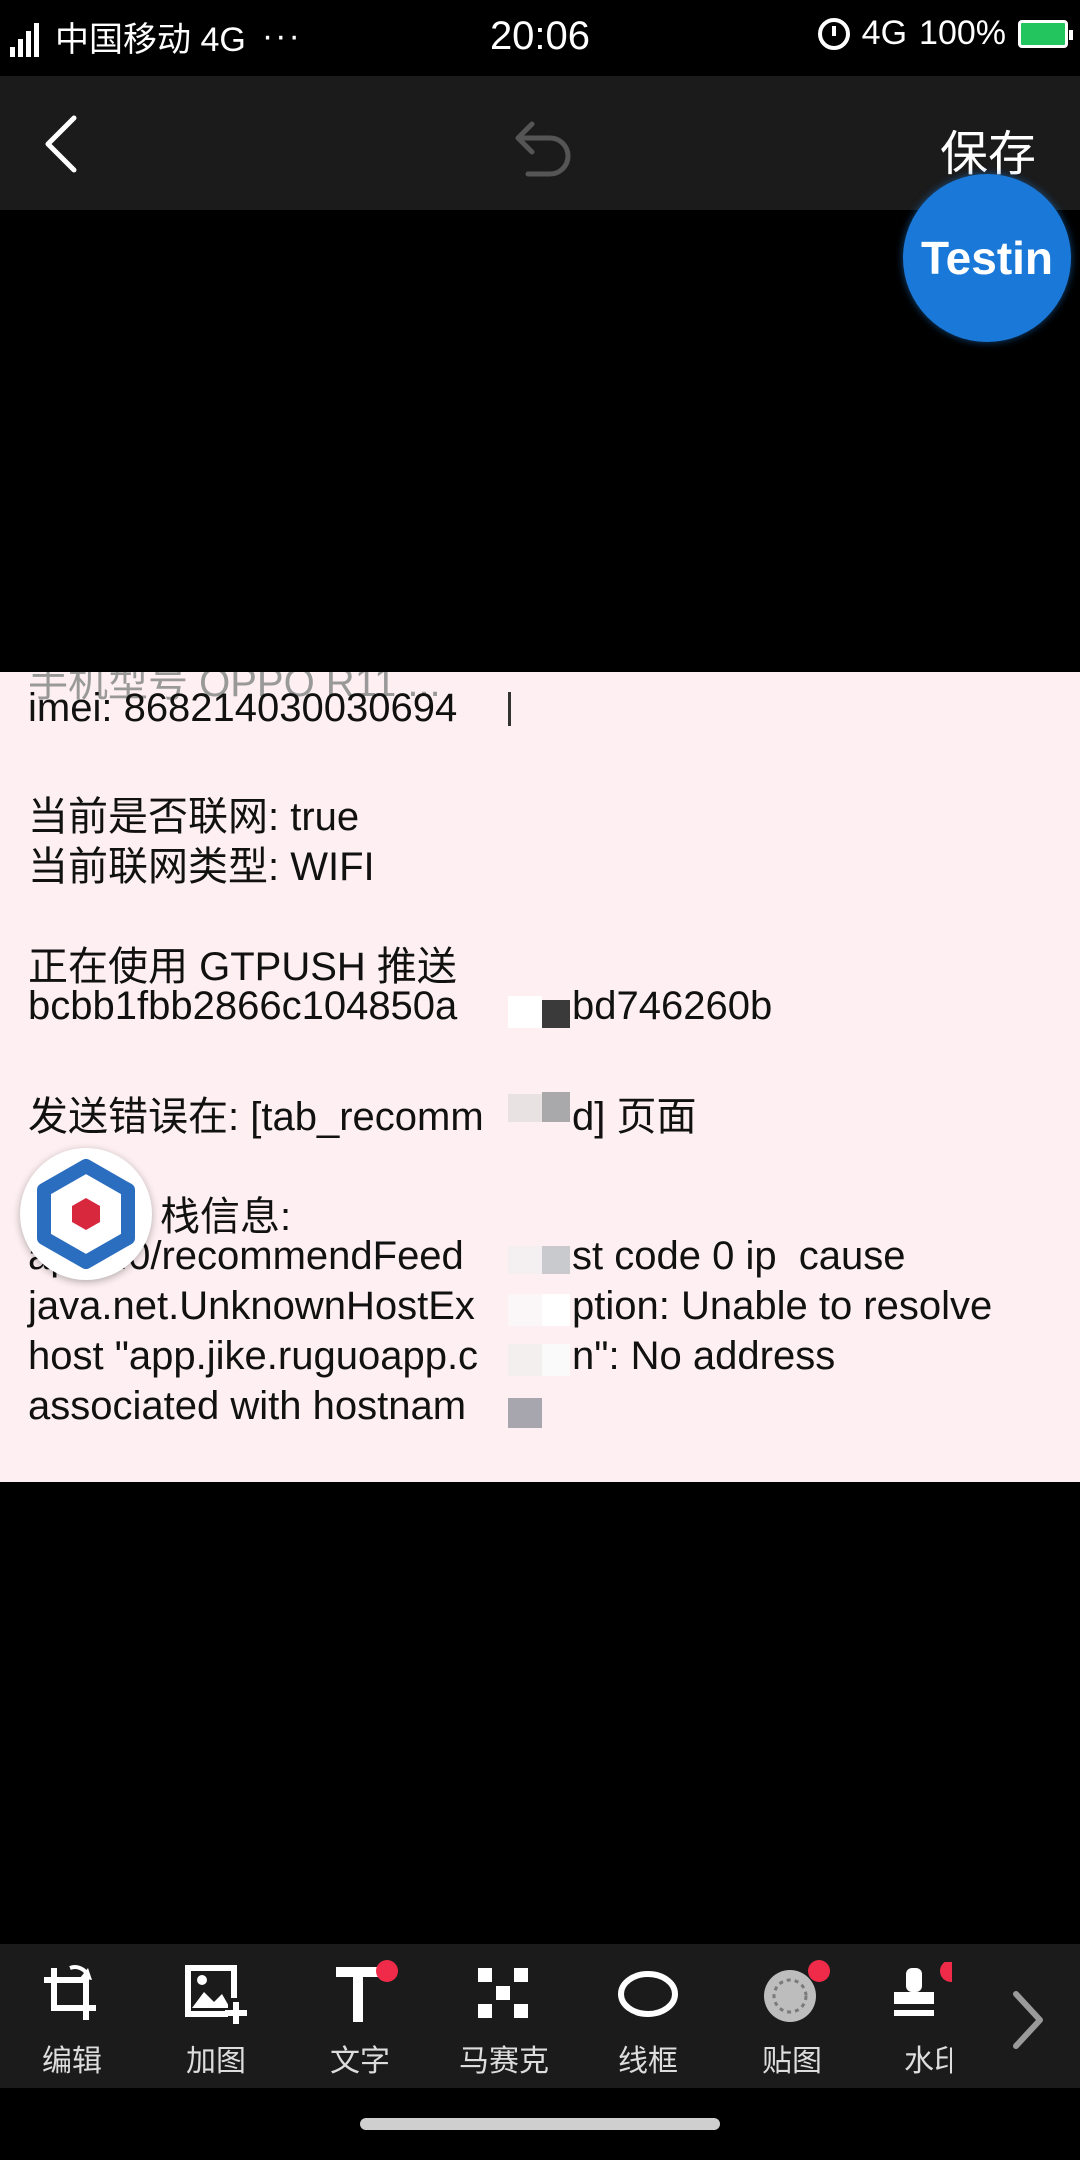 The height and width of the screenshot is (2160, 1080). Describe the element at coordinates (739, 1256) in the screenshot. I see `stack-line-1b: st code 0 ip cause` at that location.